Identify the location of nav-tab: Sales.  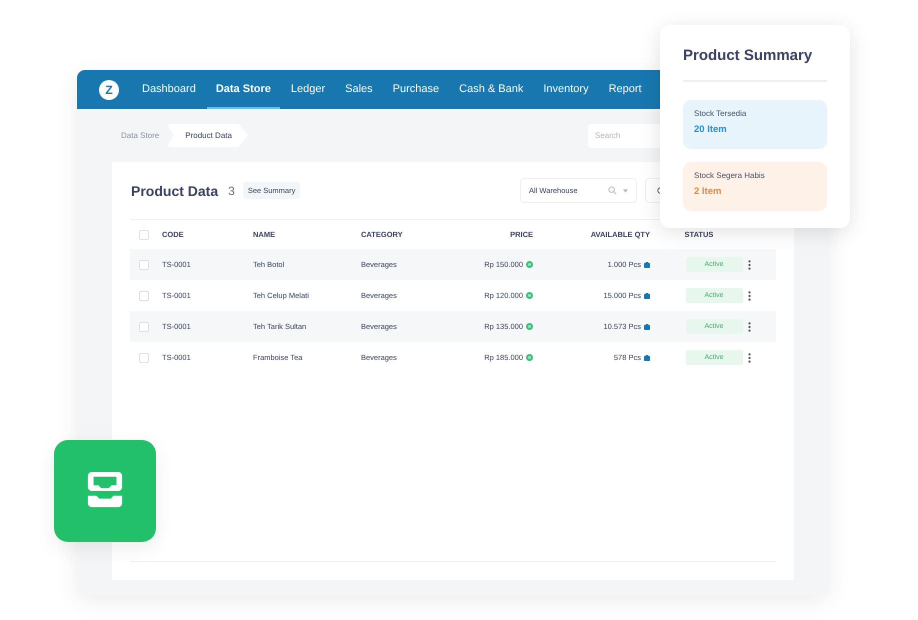
(359, 89).